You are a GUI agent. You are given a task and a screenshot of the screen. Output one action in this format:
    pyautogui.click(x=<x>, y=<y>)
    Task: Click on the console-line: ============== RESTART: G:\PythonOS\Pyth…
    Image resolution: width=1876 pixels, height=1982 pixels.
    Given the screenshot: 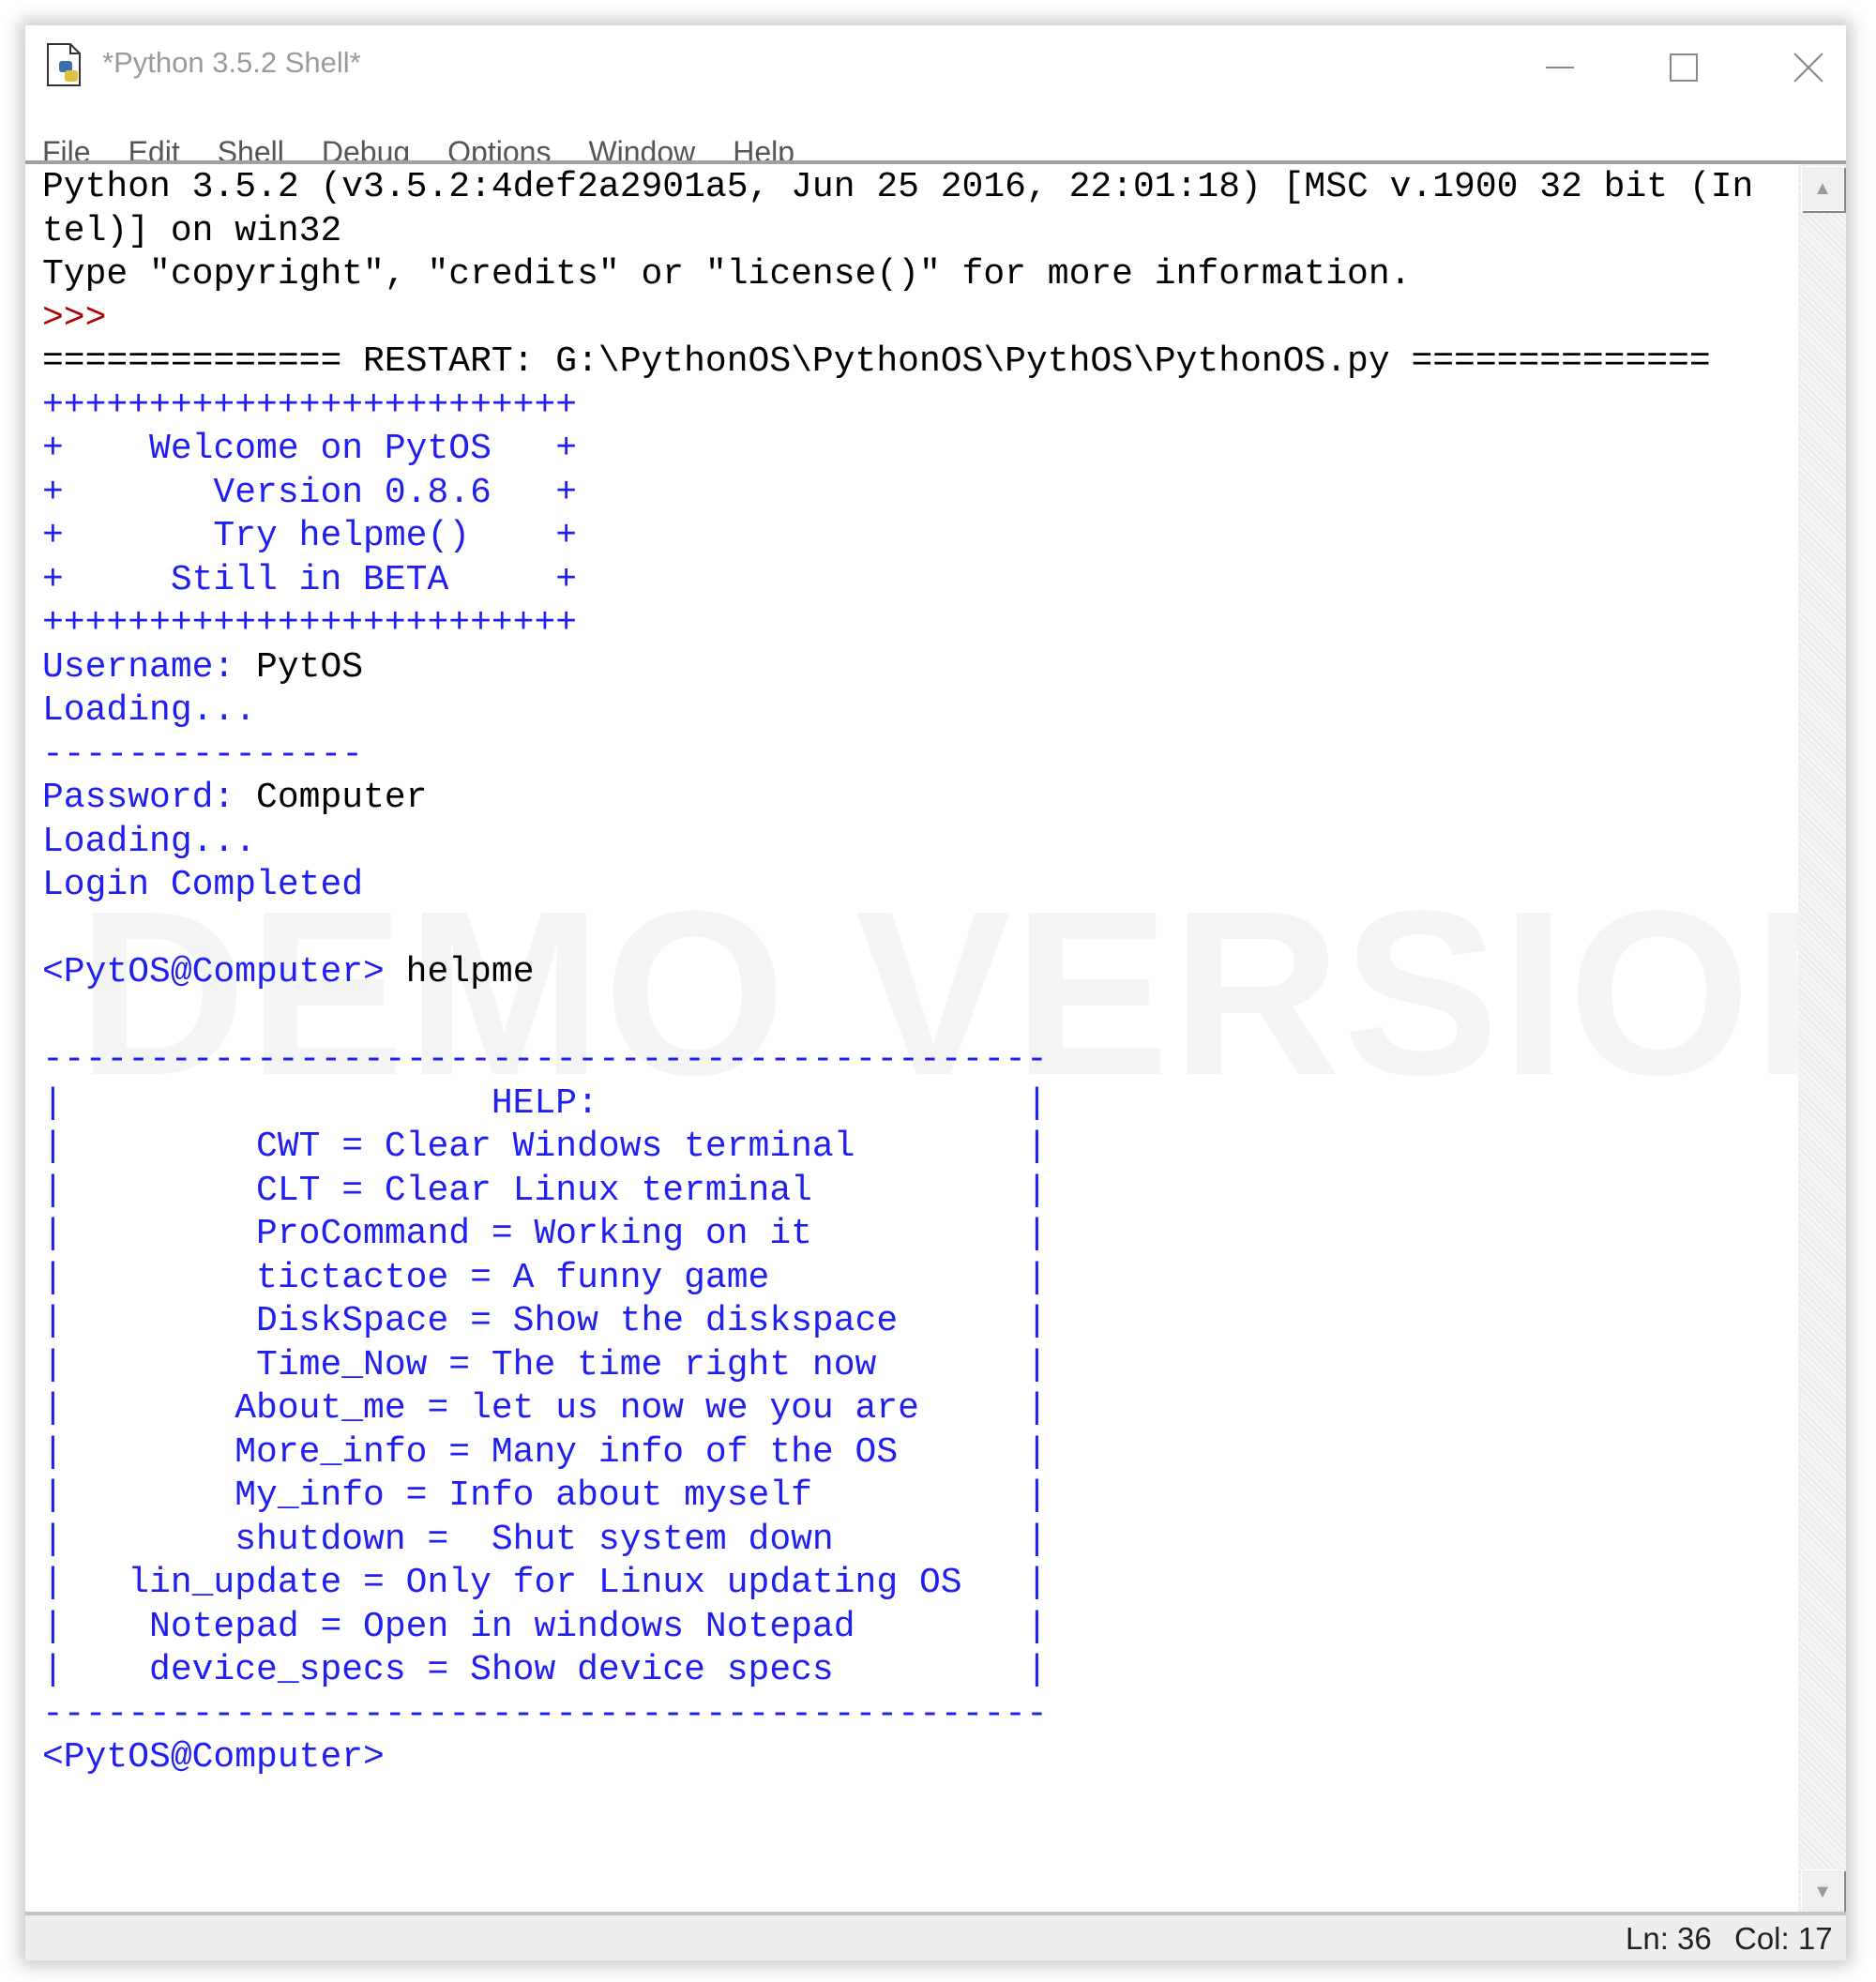 What is the action you would take?
    pyautogui.click(x=897, y=362)
    